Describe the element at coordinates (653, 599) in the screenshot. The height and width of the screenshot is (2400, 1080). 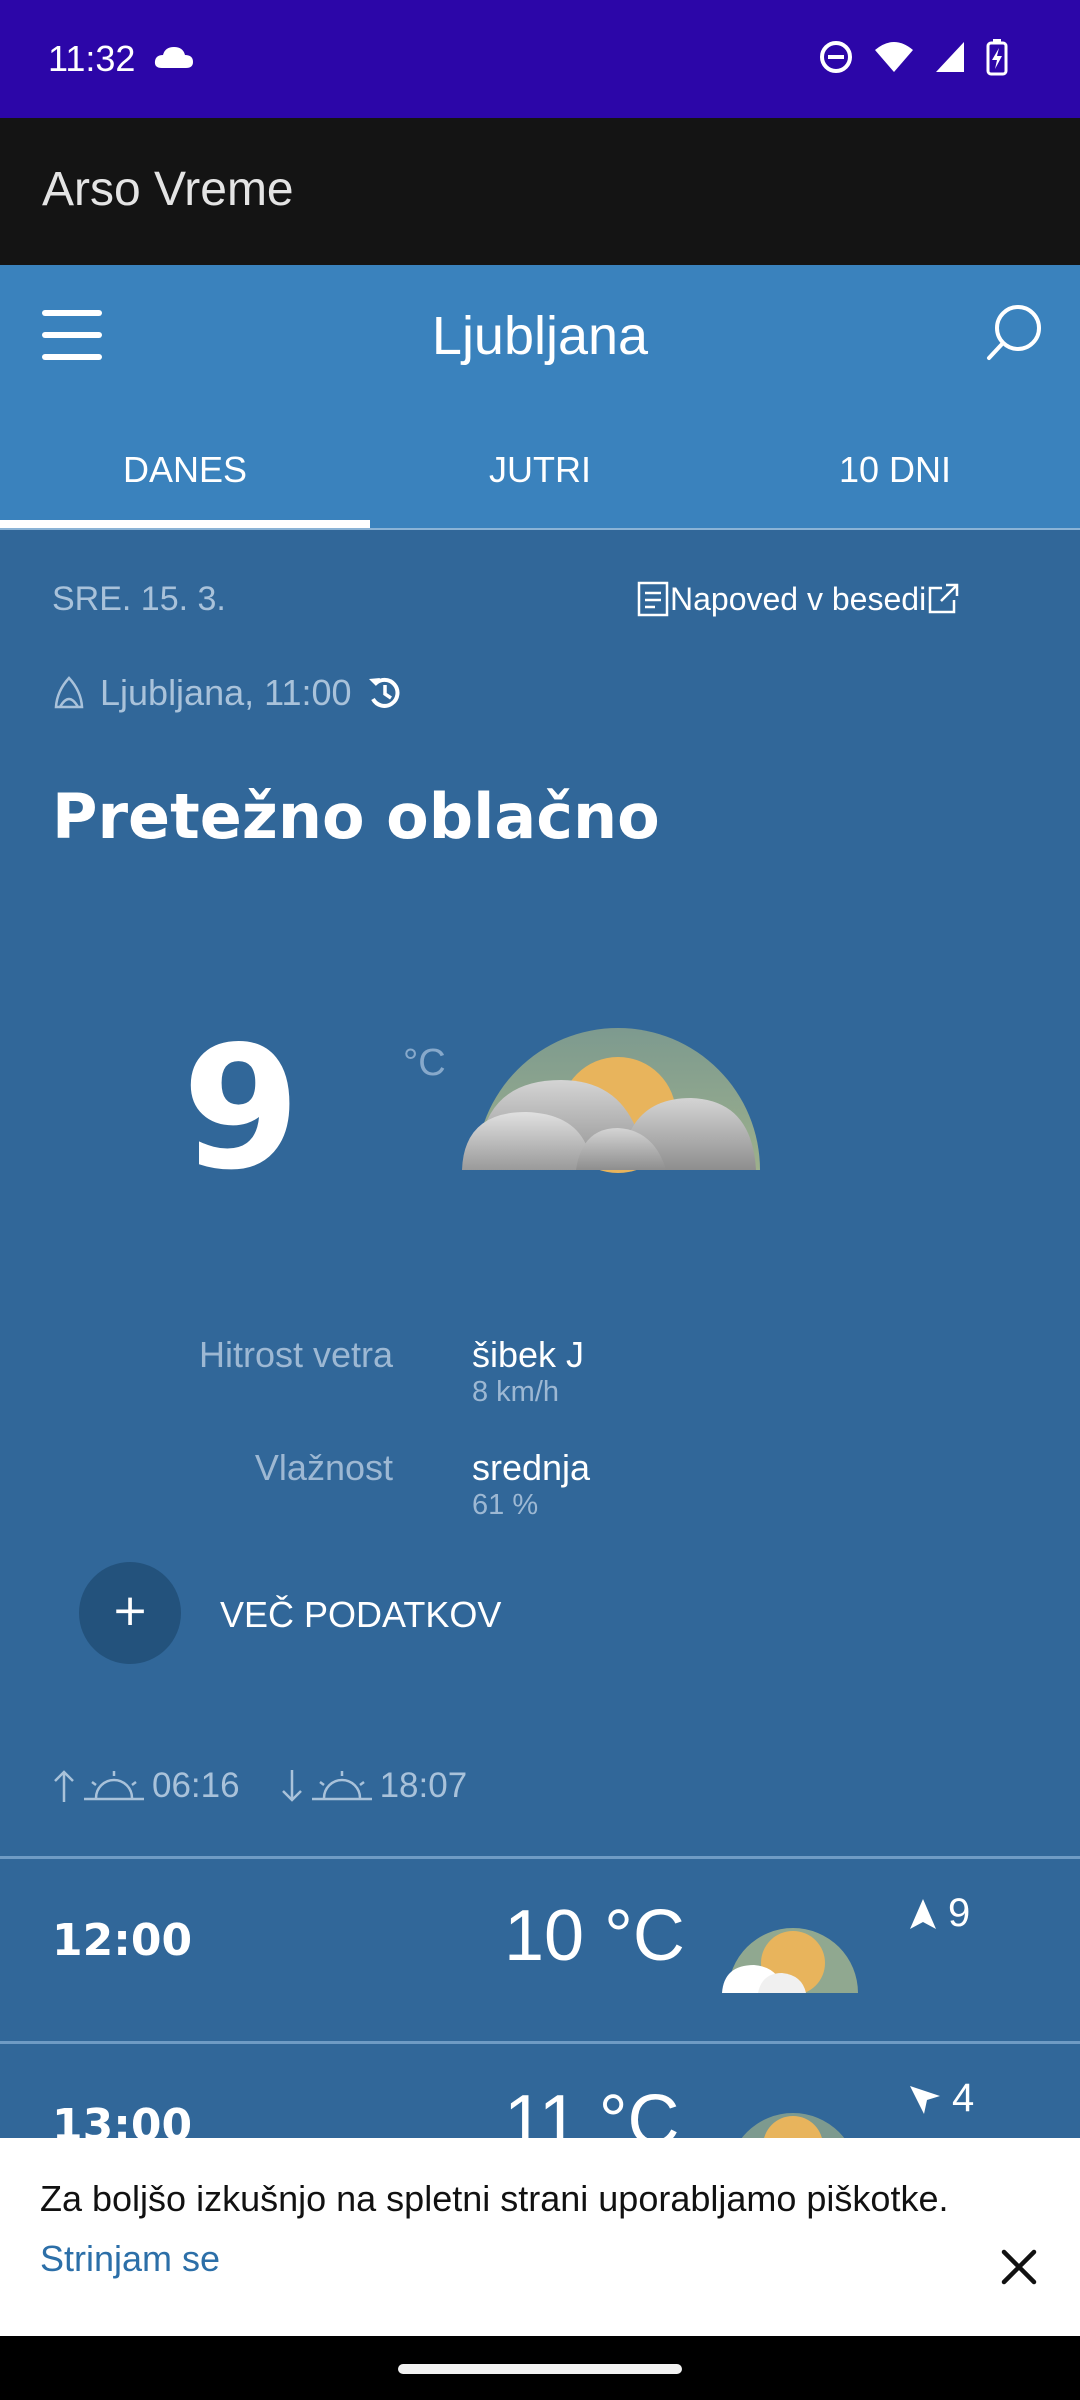
I see `document-icon` at that location.